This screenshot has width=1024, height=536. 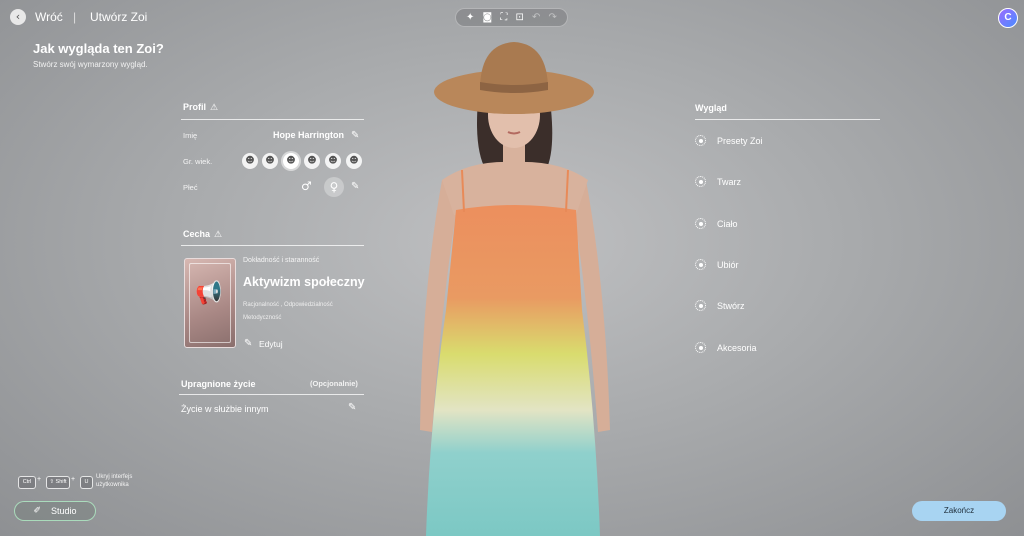 What do you see at coordinates (218, 384) in the screenshot?
I see `aspiration-title: Upragnione życie` at bounding box center [218, 384].